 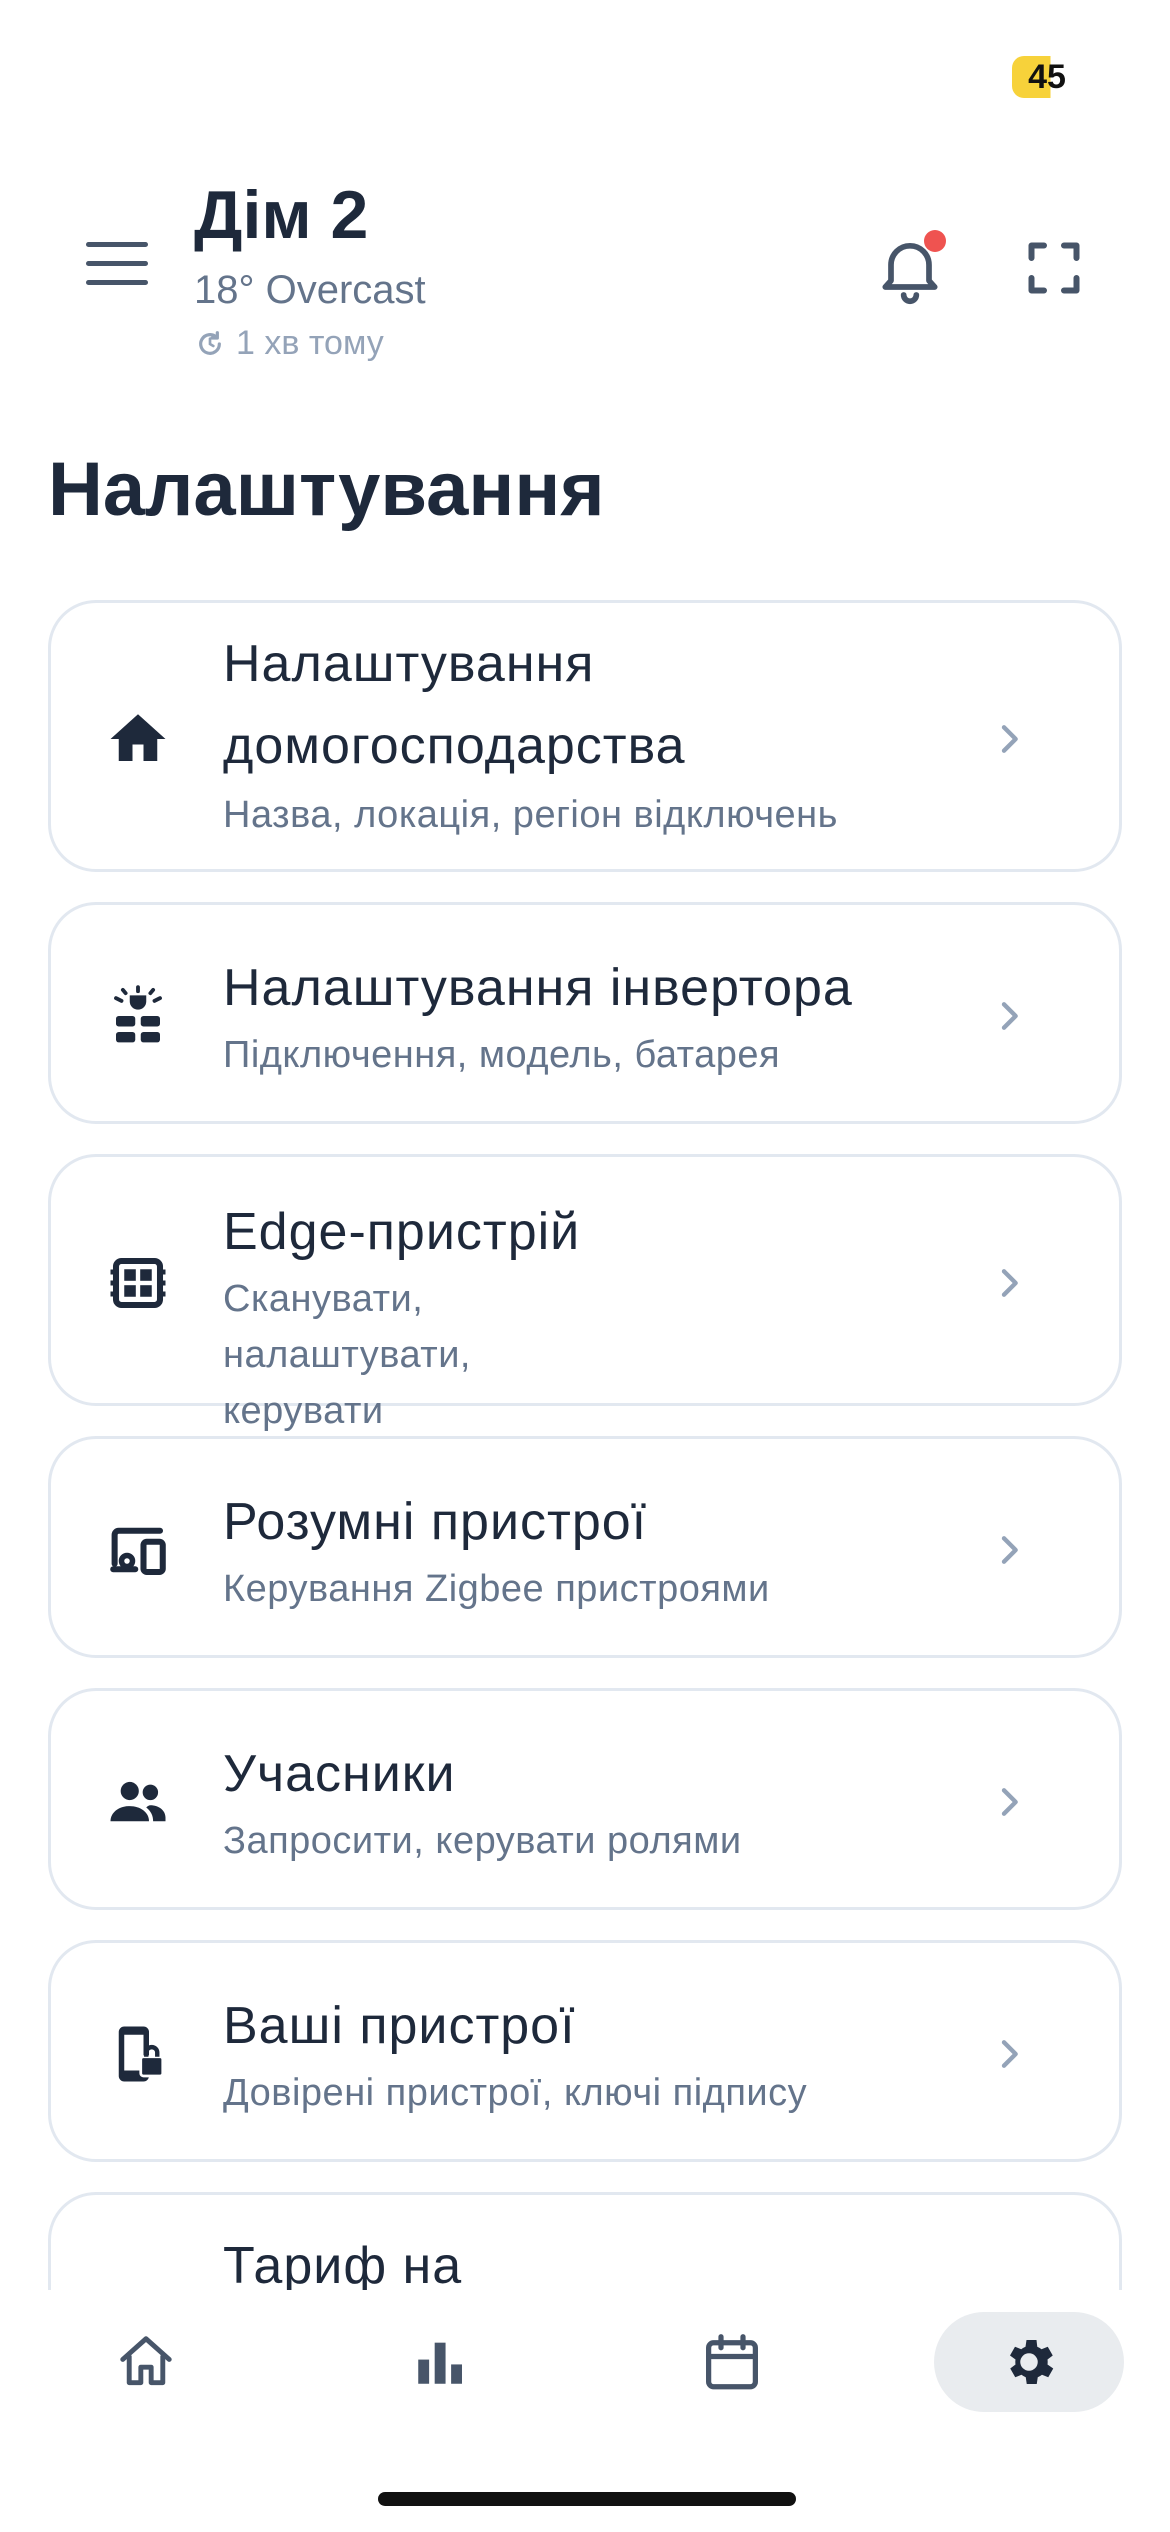 I want to click on settings-item-title: Edge-пристрій, so click(x=402, y=1232).